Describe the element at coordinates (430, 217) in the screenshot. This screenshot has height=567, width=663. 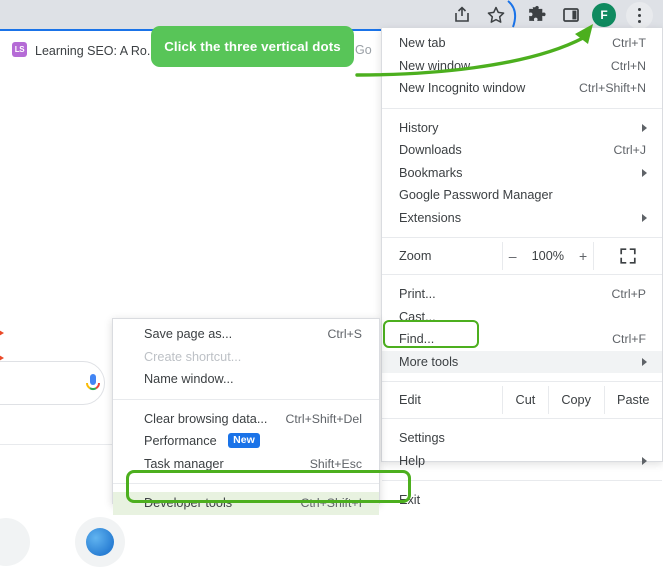
I see `menu-item-label: Extensions` at that location.